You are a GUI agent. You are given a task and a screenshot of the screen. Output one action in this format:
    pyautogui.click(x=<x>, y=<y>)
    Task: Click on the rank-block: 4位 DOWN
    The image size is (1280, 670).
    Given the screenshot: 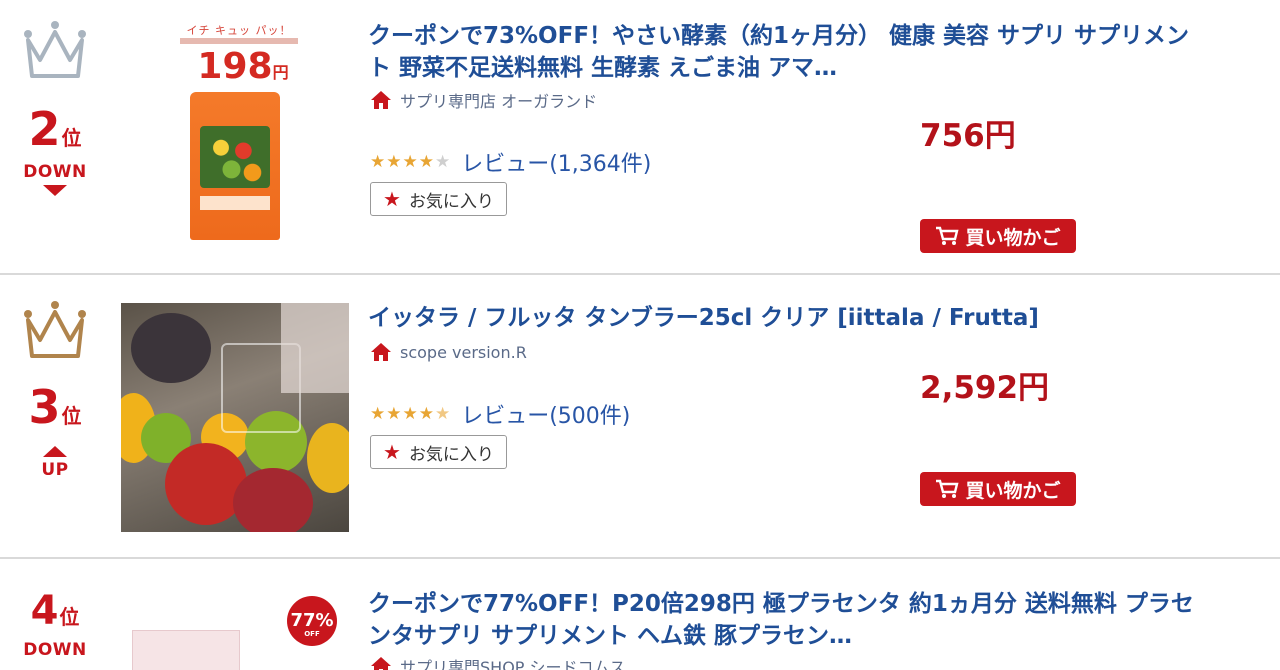 What is the action you would take?
    pyautogui.click(x=55, y=624)
    